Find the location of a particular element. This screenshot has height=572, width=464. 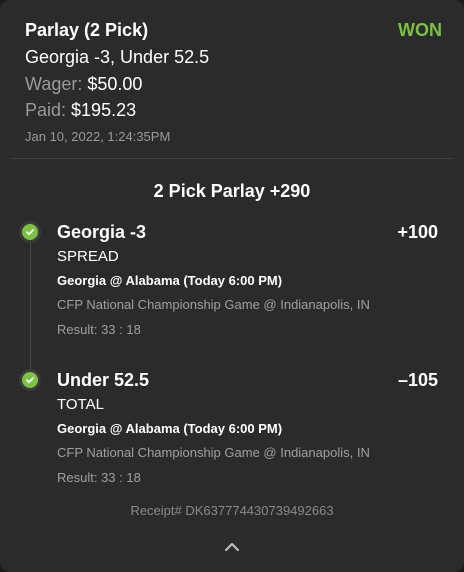

selection-summary: Georgia -3, Under 52.5 is located at coordinates (117, 57).